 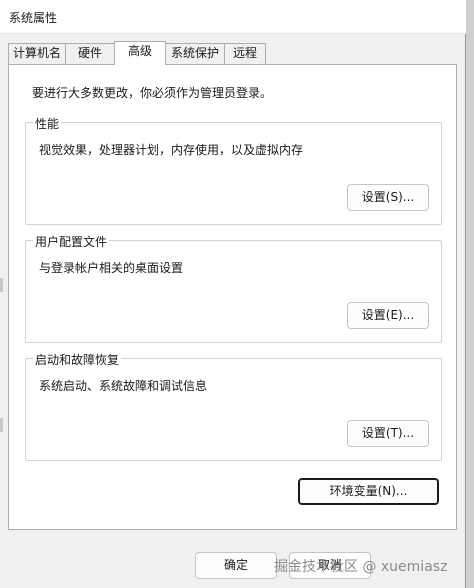 What do you see at coordinates (123, 386) in the screenshot?
I see `startup-recovery-description: 系统启动、系统故障和调试信息` at bounding box center [123, 386].